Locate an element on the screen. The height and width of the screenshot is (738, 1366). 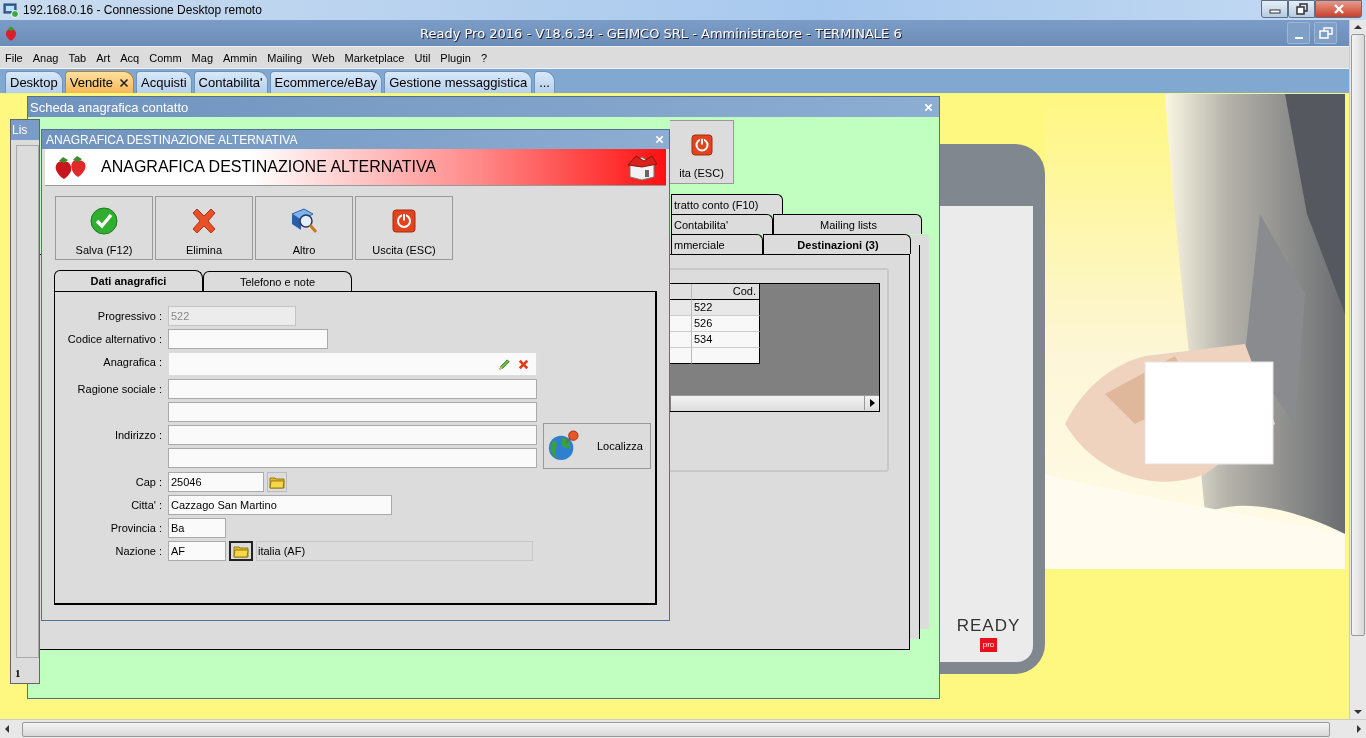
menu-item: Mag is located at coordinates (202, 57).